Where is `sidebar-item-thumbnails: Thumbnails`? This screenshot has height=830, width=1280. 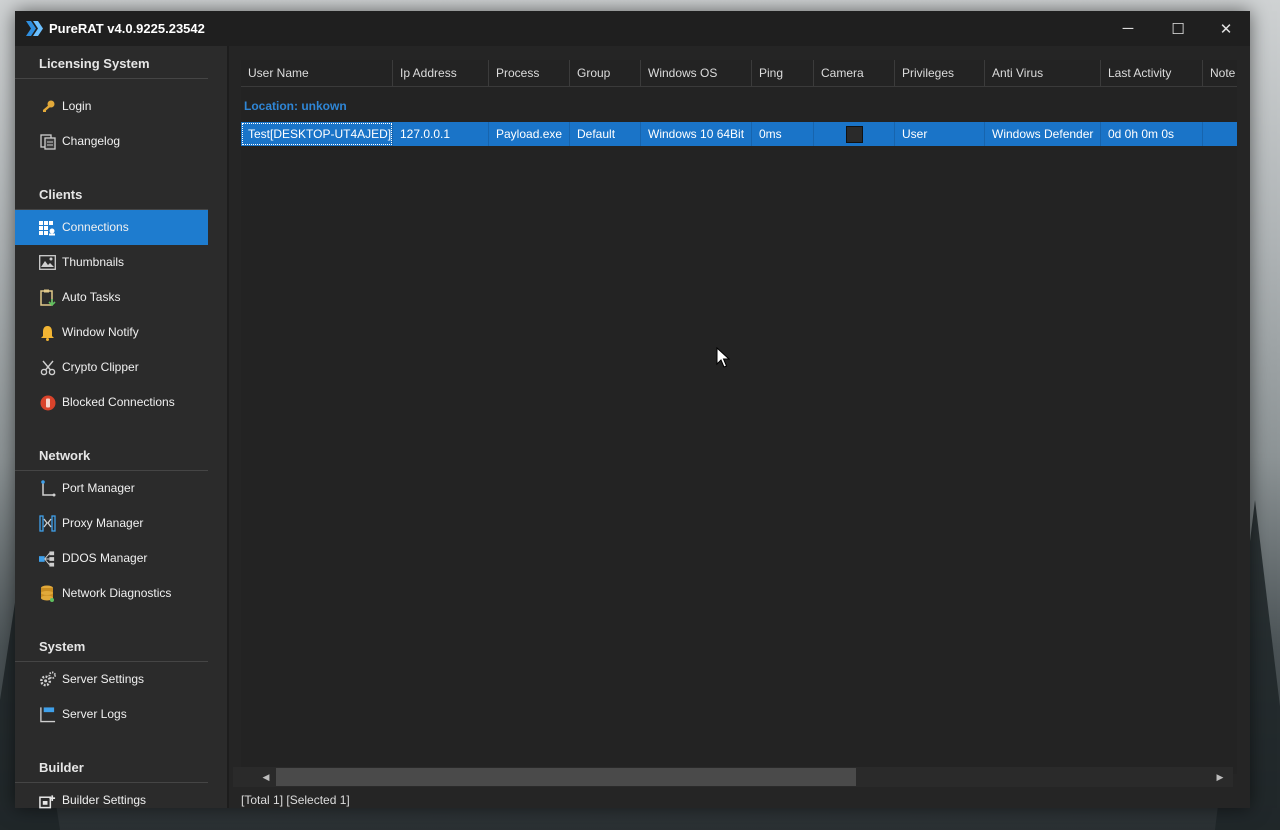 sidebar-item-thumbnails: Thumbnails is located at coordinates (111, 262).